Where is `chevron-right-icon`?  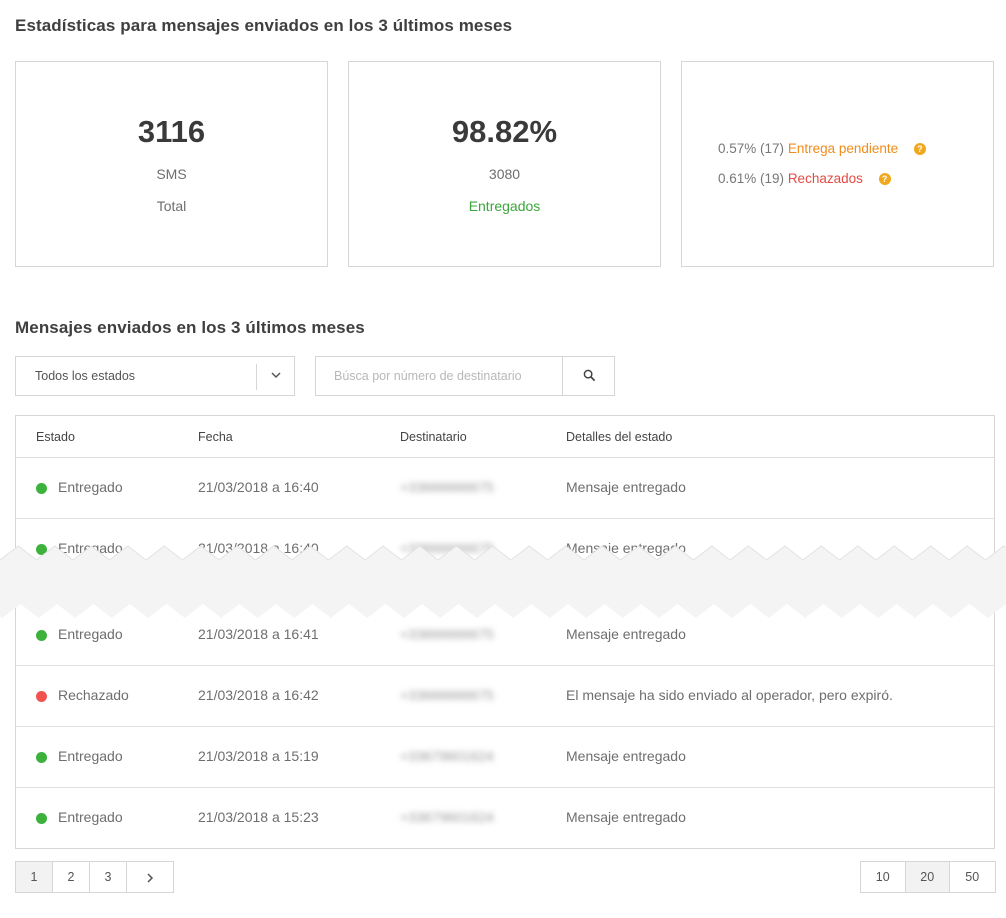
chevron-right-icon is located at coordinates (150, 878).